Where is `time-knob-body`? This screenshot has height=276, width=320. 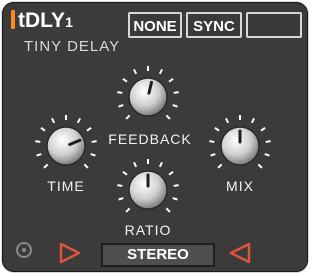
time-knob-body is located at coordinates (66, 146).